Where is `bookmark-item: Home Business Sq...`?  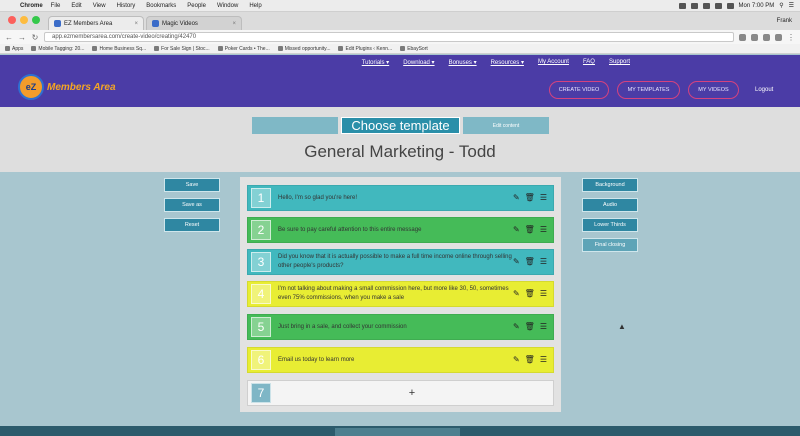
bookmark-item: Home Business Sq... is located at coordinates (119, 49).